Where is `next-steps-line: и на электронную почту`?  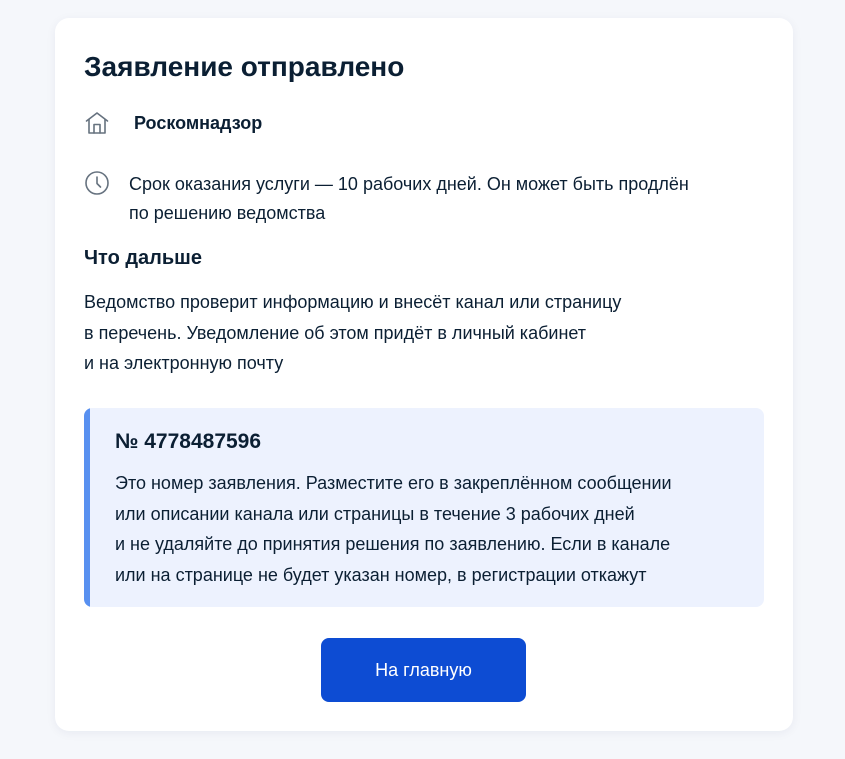
next-steps-line: и на электронную почту is located at coordinates (184, 363).